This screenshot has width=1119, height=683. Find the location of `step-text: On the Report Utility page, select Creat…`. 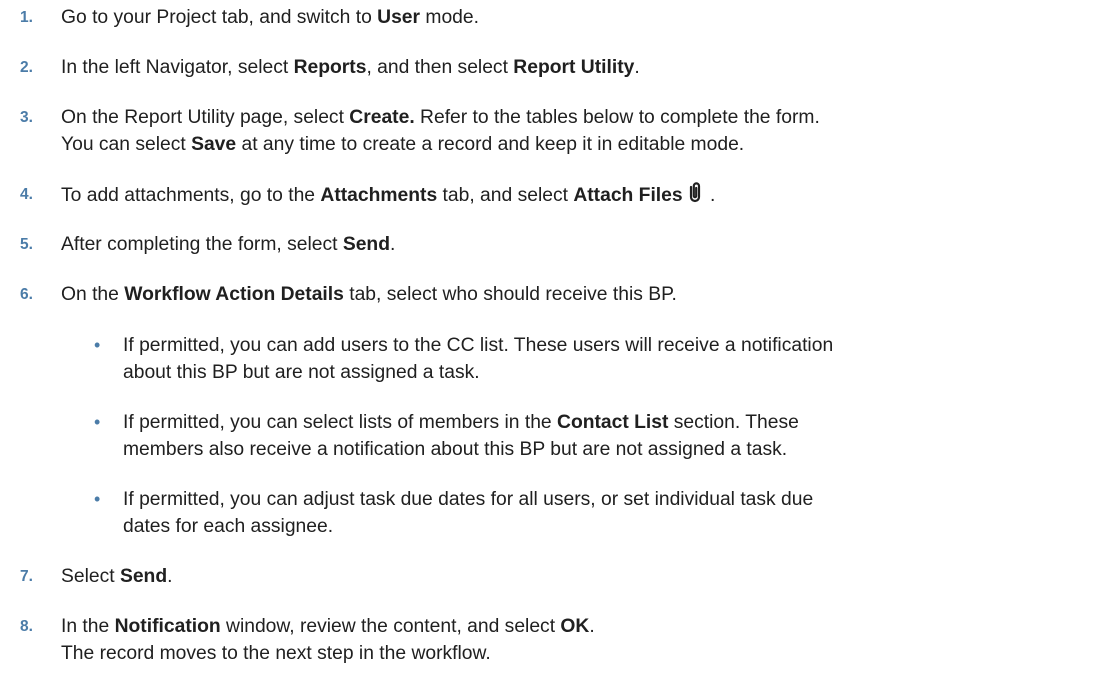

step-text: On the Report Utility page, select Creat… is located at coordinates (585, 117).